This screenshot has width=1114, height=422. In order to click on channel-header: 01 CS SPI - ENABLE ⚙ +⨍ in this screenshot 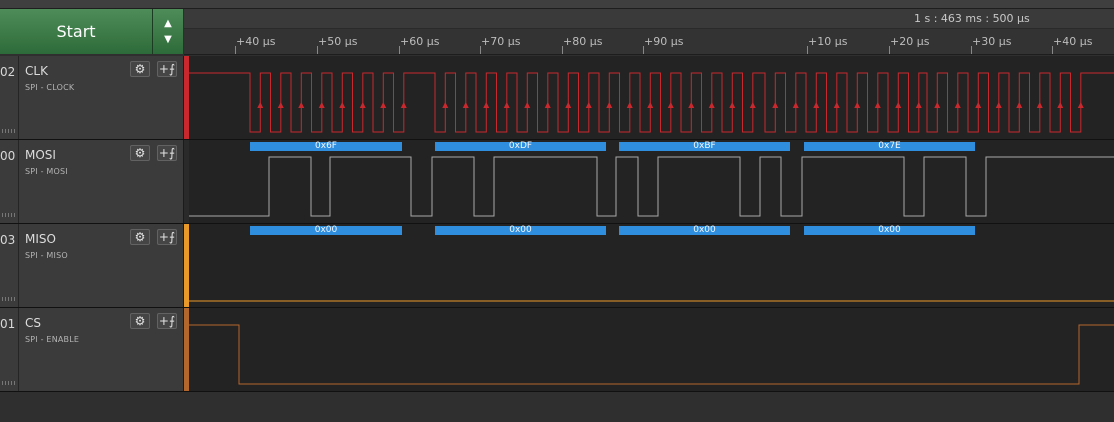, I will do `click(92, 349)`.